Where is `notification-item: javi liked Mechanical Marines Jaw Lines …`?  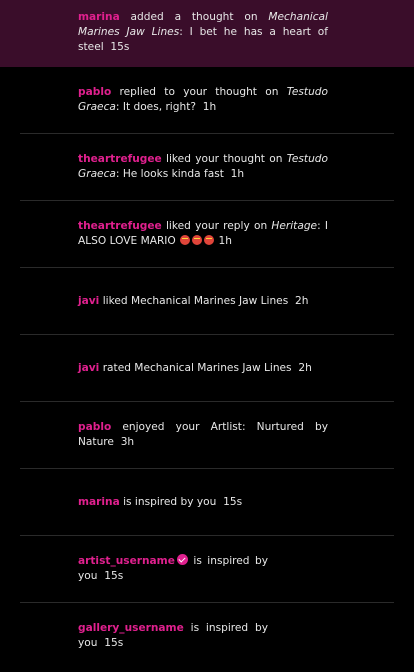 notification-item: javi liked Mechanical Marines Jaw Lines … is located at coordinates (207, 301).